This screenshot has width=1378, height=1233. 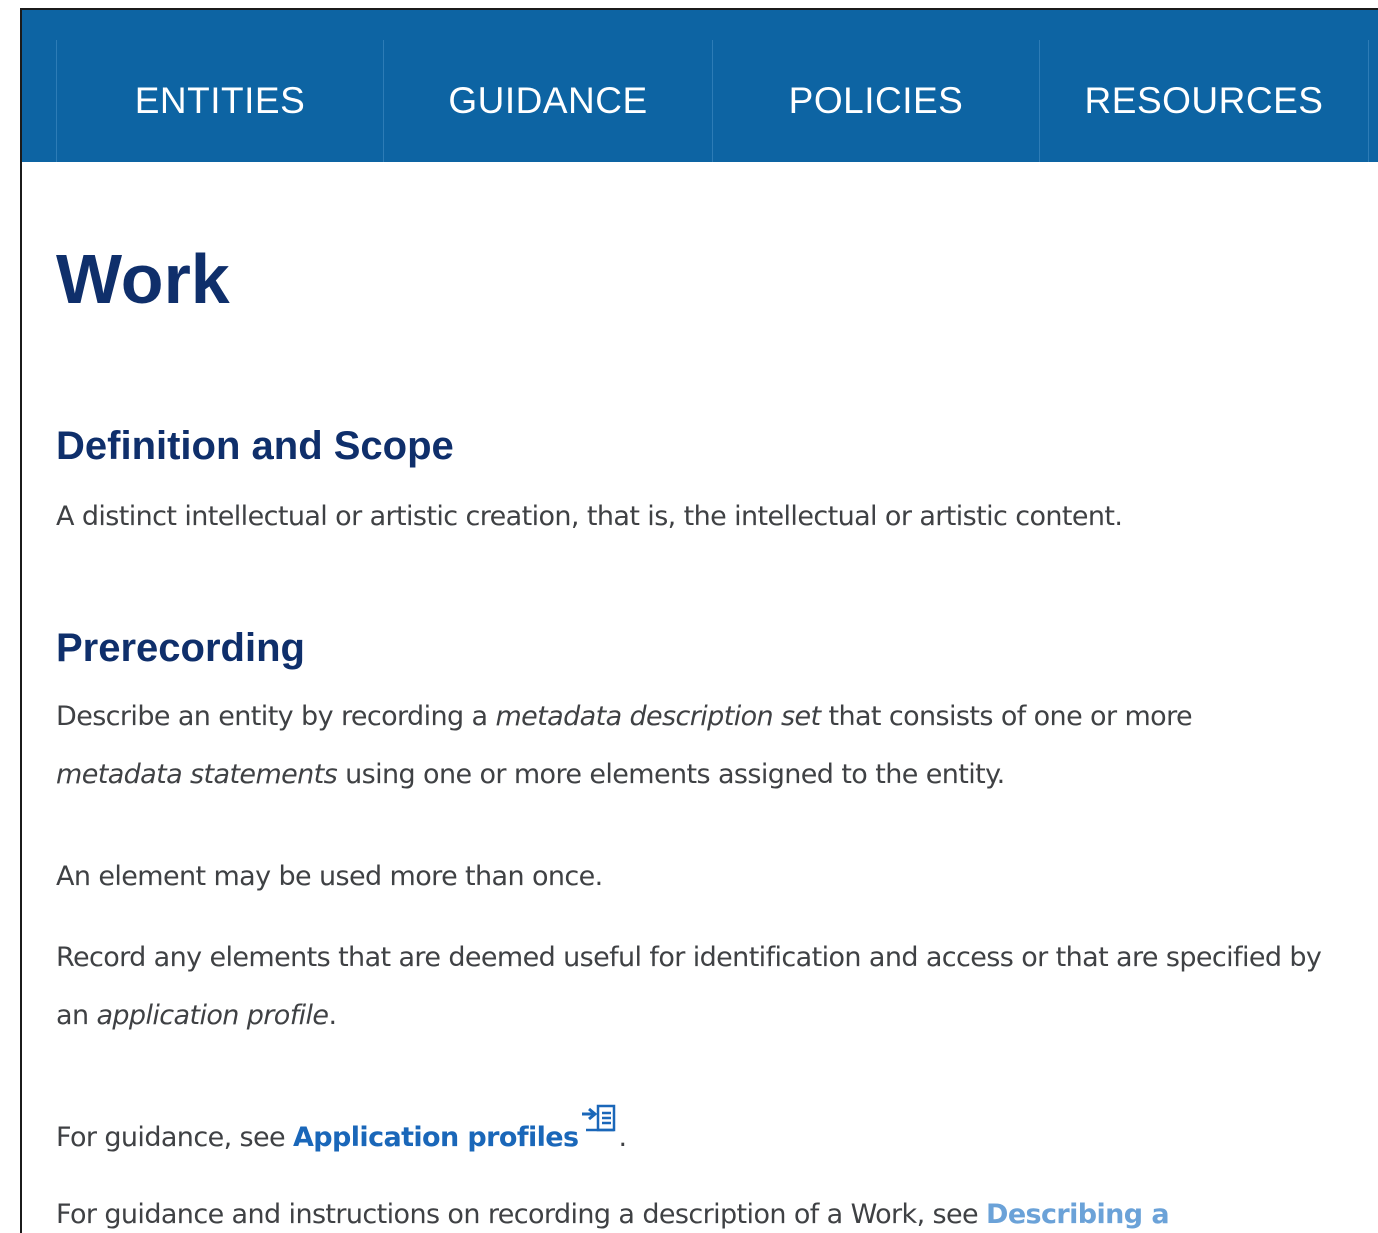 What do you see at coordinates (180, 648) in the screenshot?
I see `prerecording-heading: Prerecording` at bounding box center [180, 648].